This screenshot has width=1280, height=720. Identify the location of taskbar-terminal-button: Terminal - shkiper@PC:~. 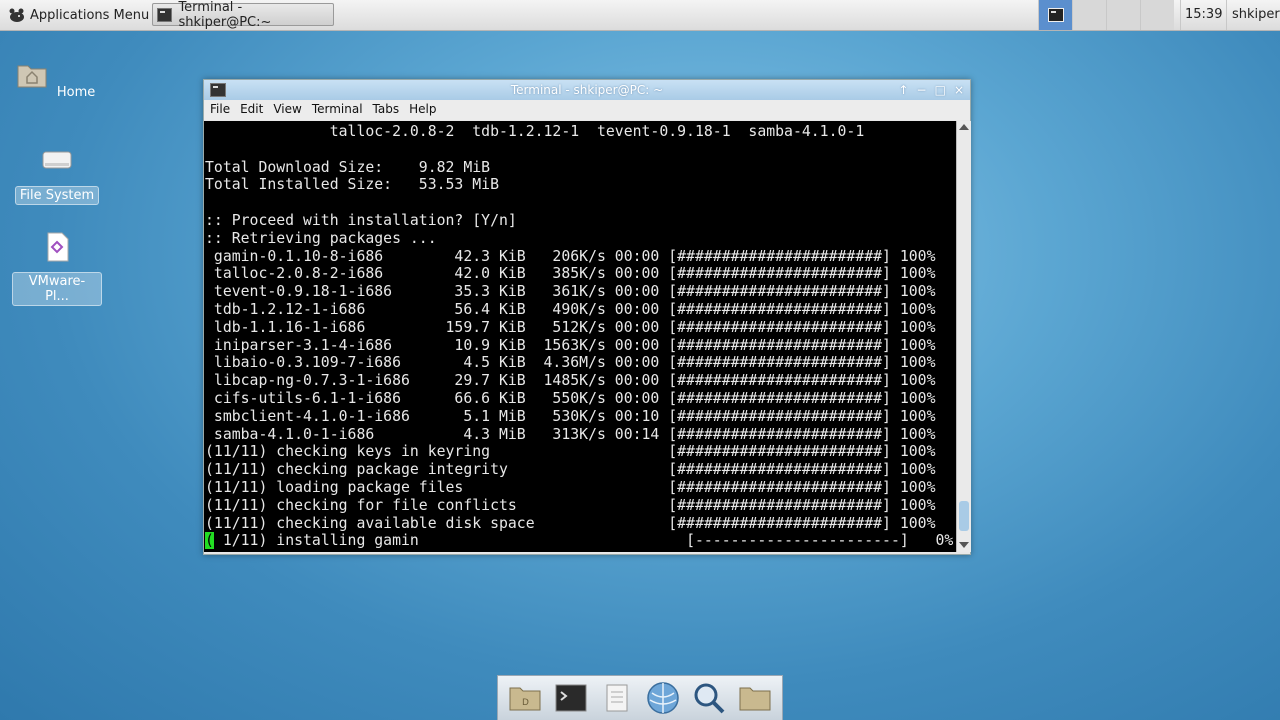
(243, 15).